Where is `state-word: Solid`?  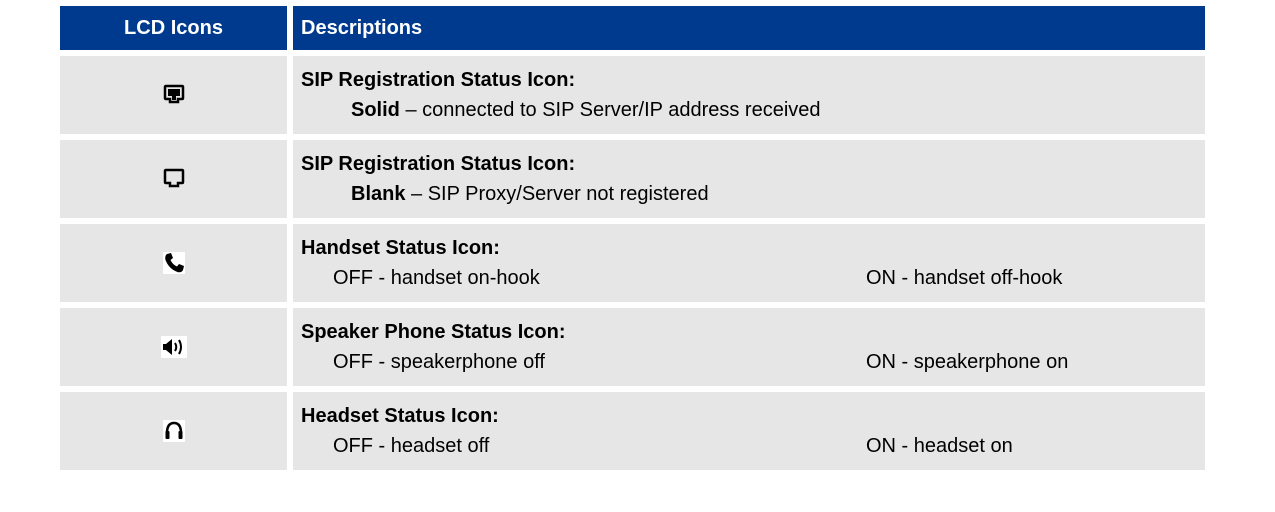 state-word: Solid is located at coordinates (375, 110).